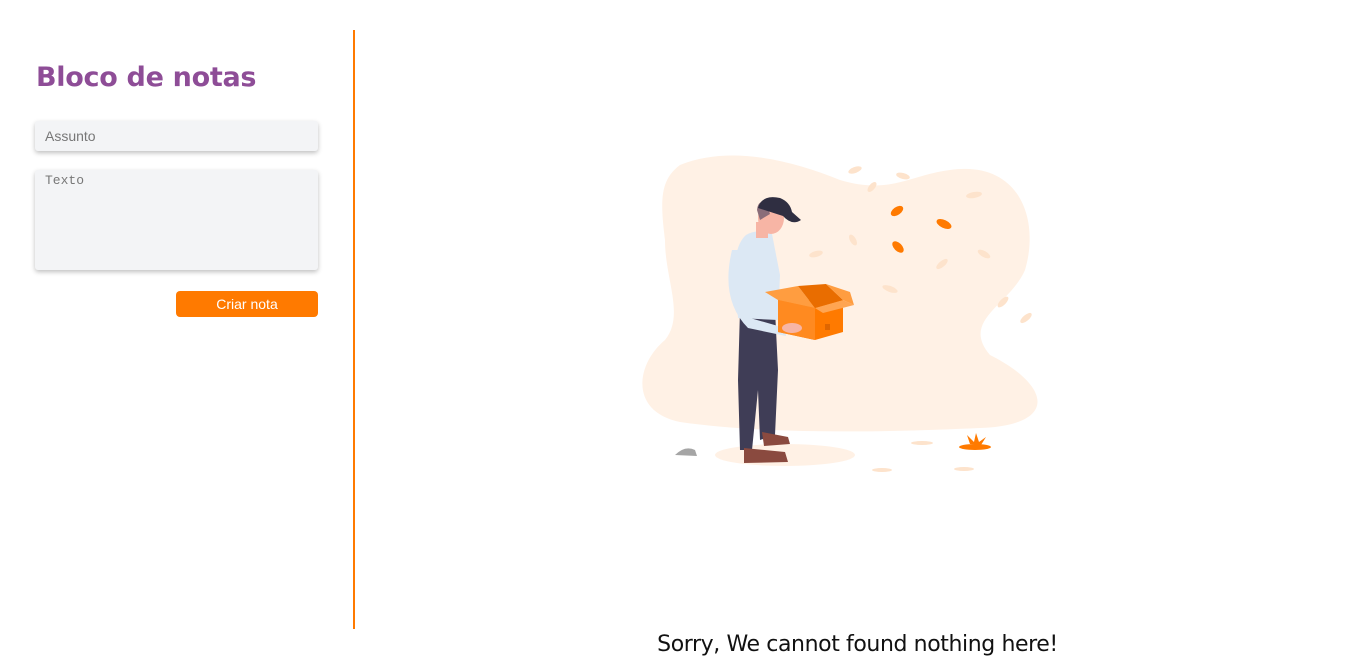 The width and height of the screenshot is (1360, 664). I want to click on note-text-area, so click(176, 220).